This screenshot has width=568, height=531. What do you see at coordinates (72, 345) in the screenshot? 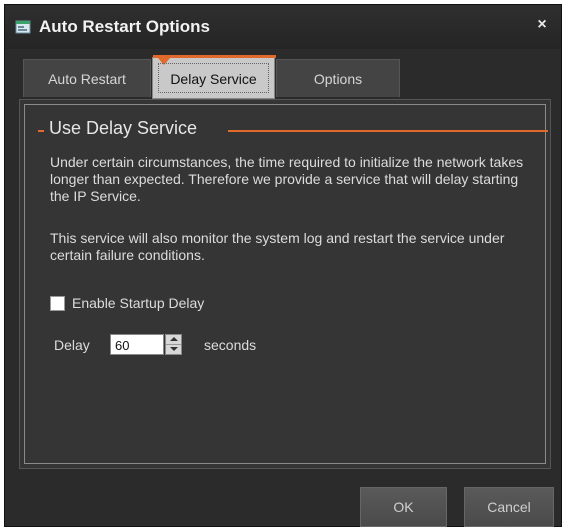
I see `delay-label: Delay` at bounding box center [72, 345].